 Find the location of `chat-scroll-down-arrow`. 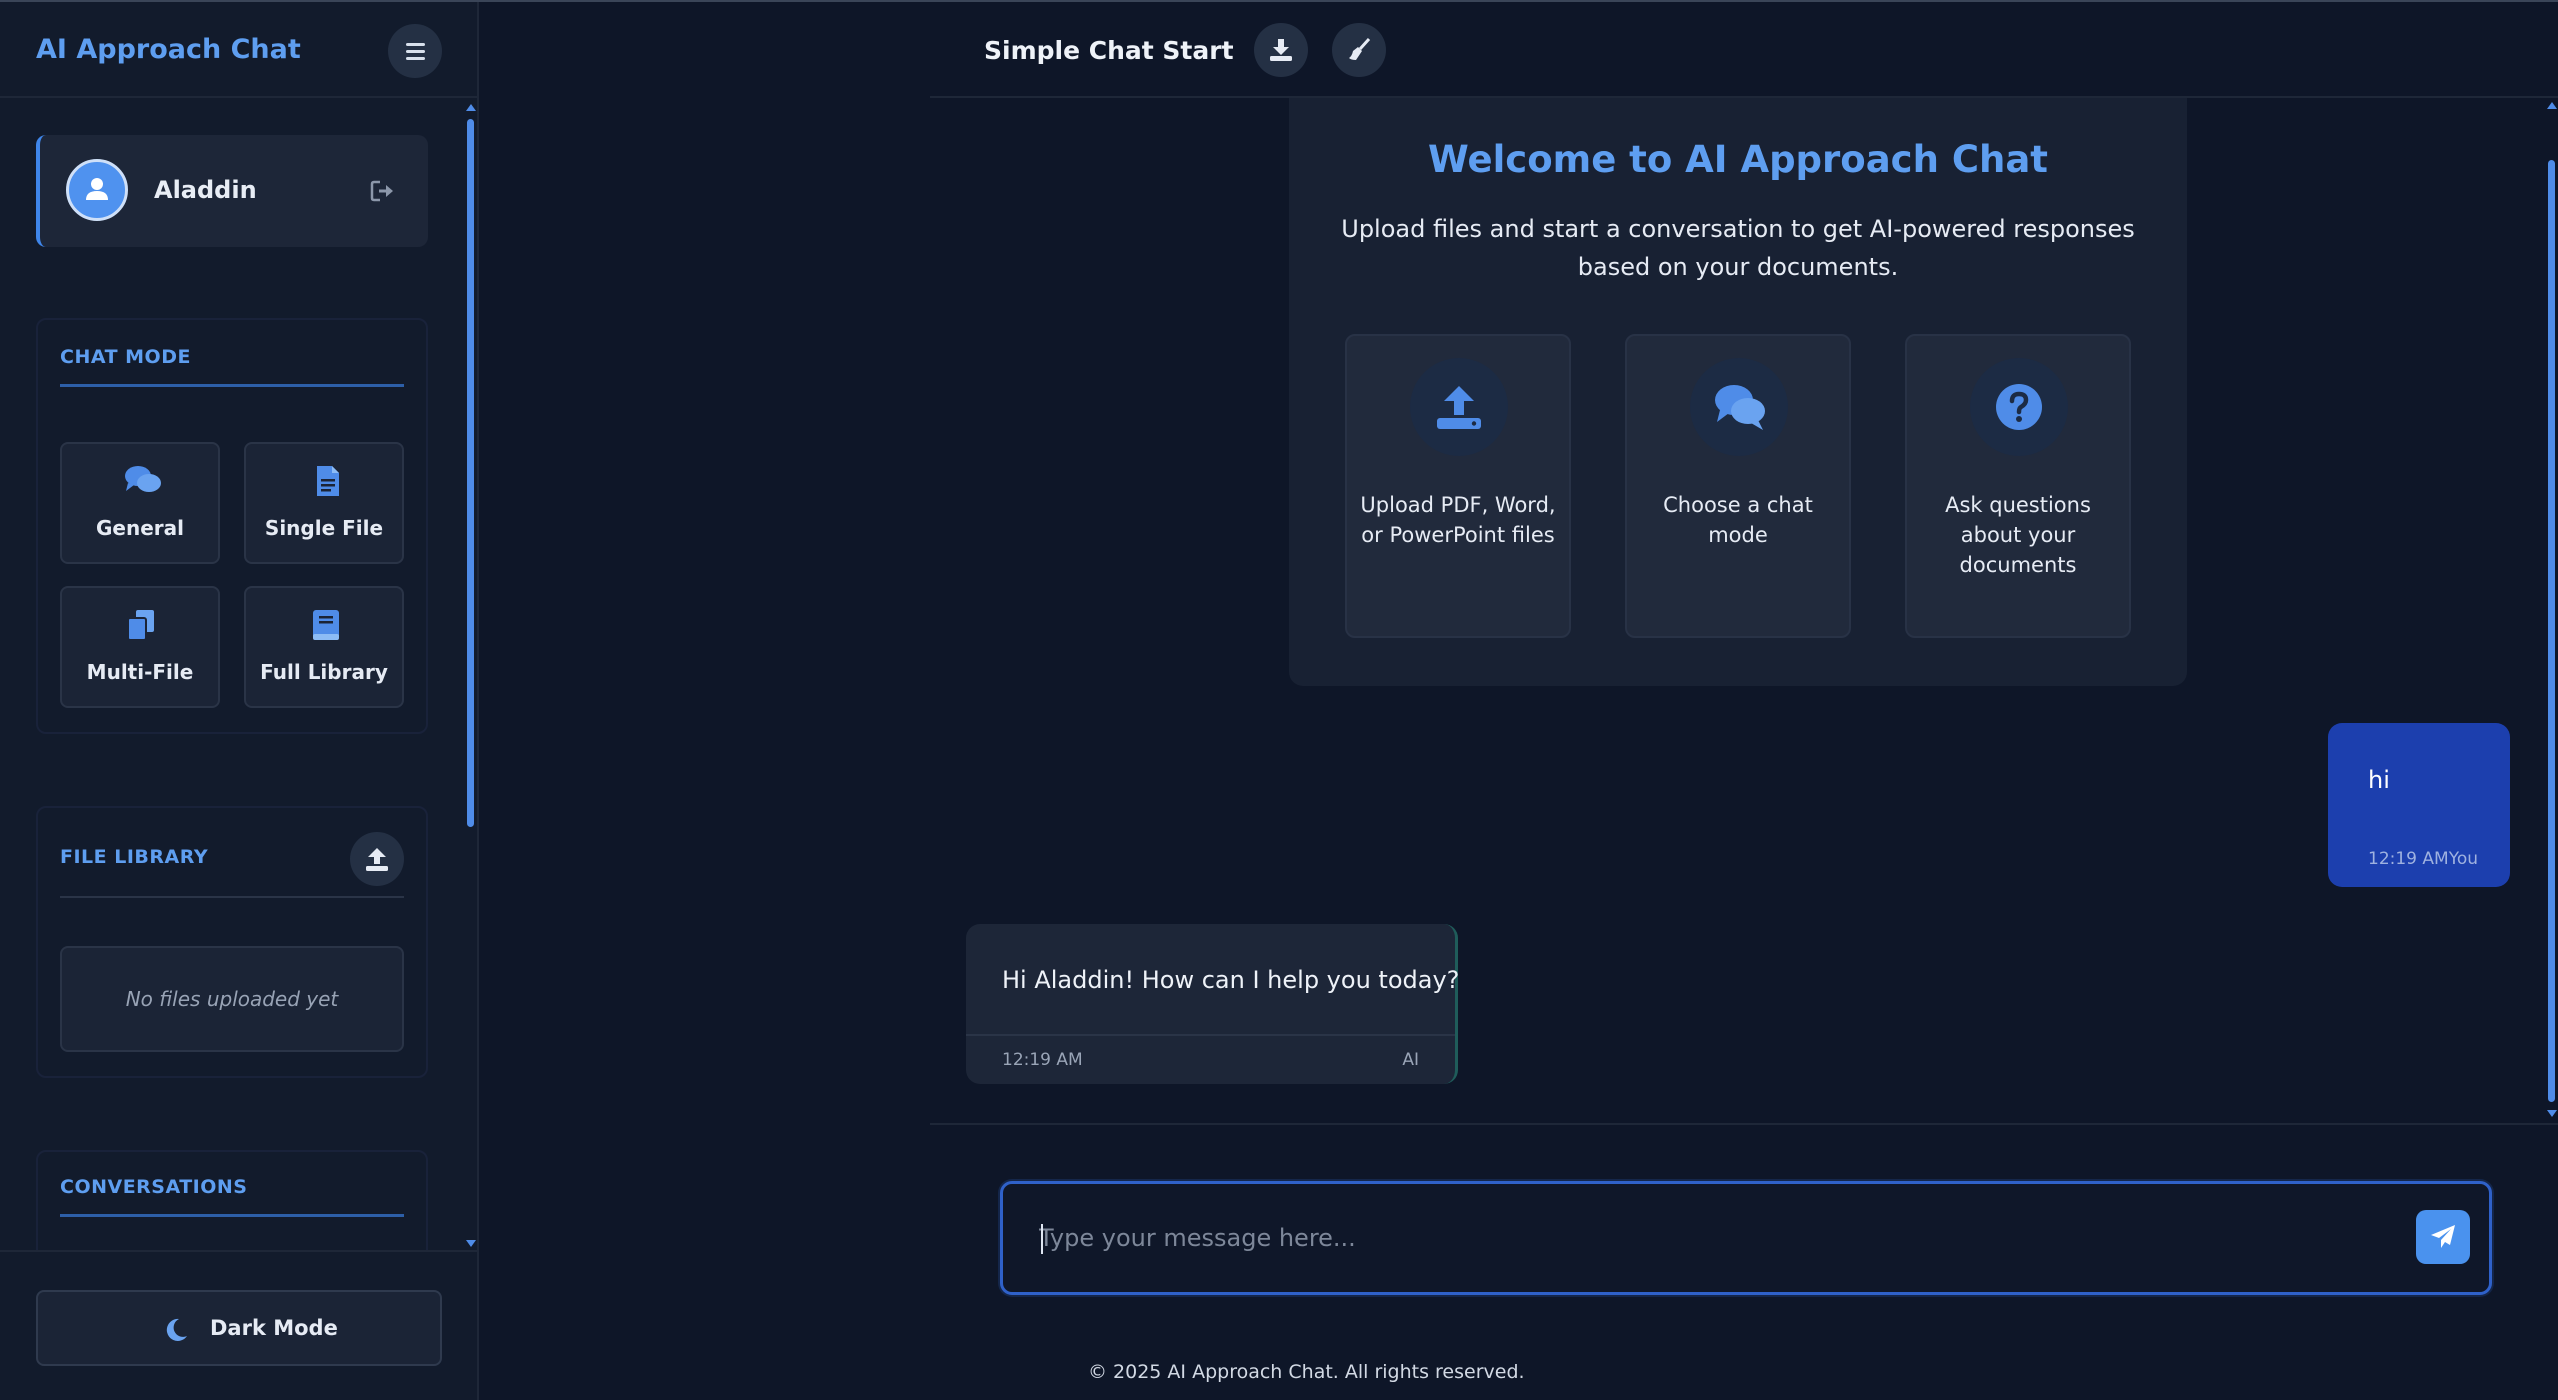

chat-scroll-down-arrow is located at coordinates (2552, 1113).